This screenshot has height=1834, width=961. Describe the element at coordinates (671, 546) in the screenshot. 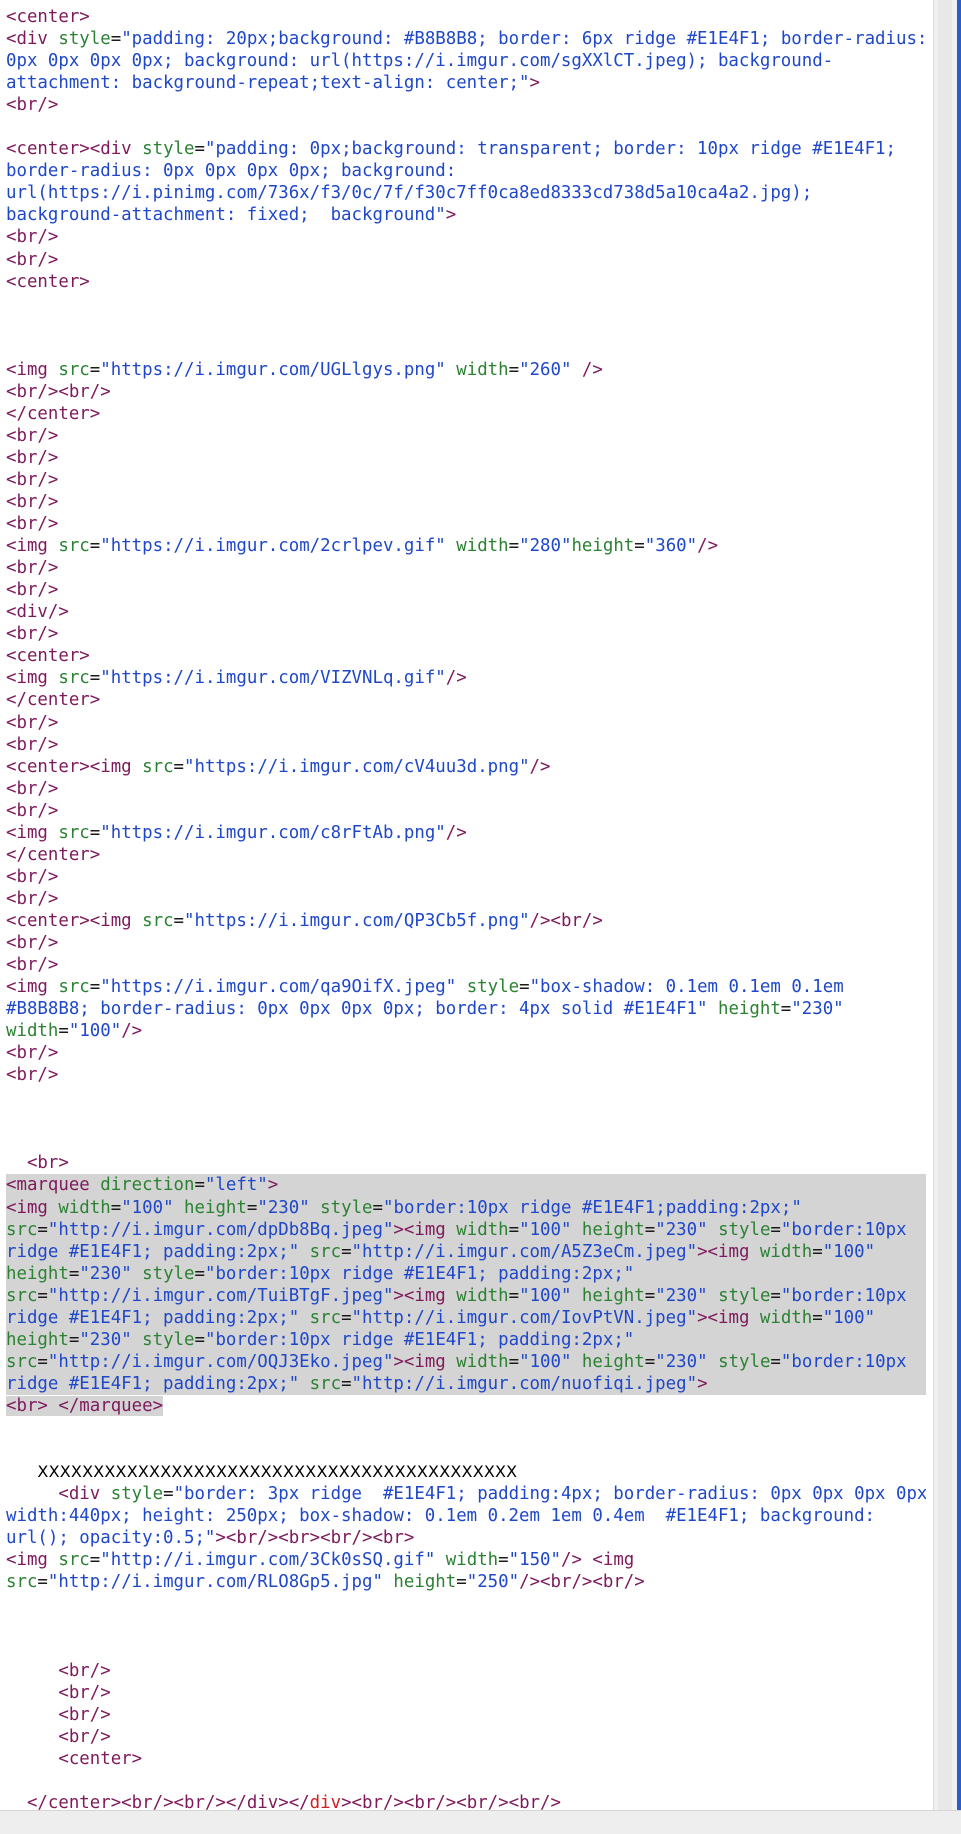

I see `code-token: "360"` at that location.